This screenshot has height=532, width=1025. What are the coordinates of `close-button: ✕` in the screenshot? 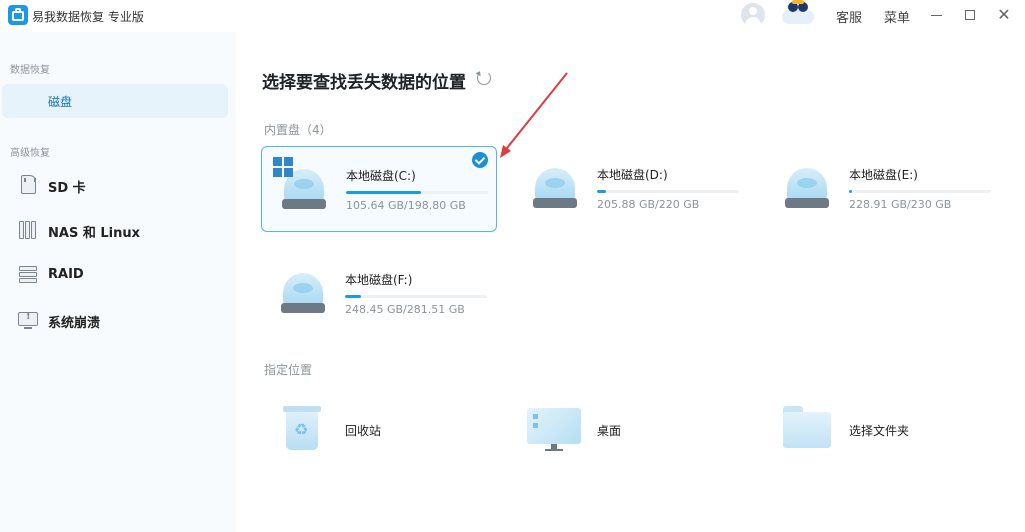 It's located at (1004, 15).